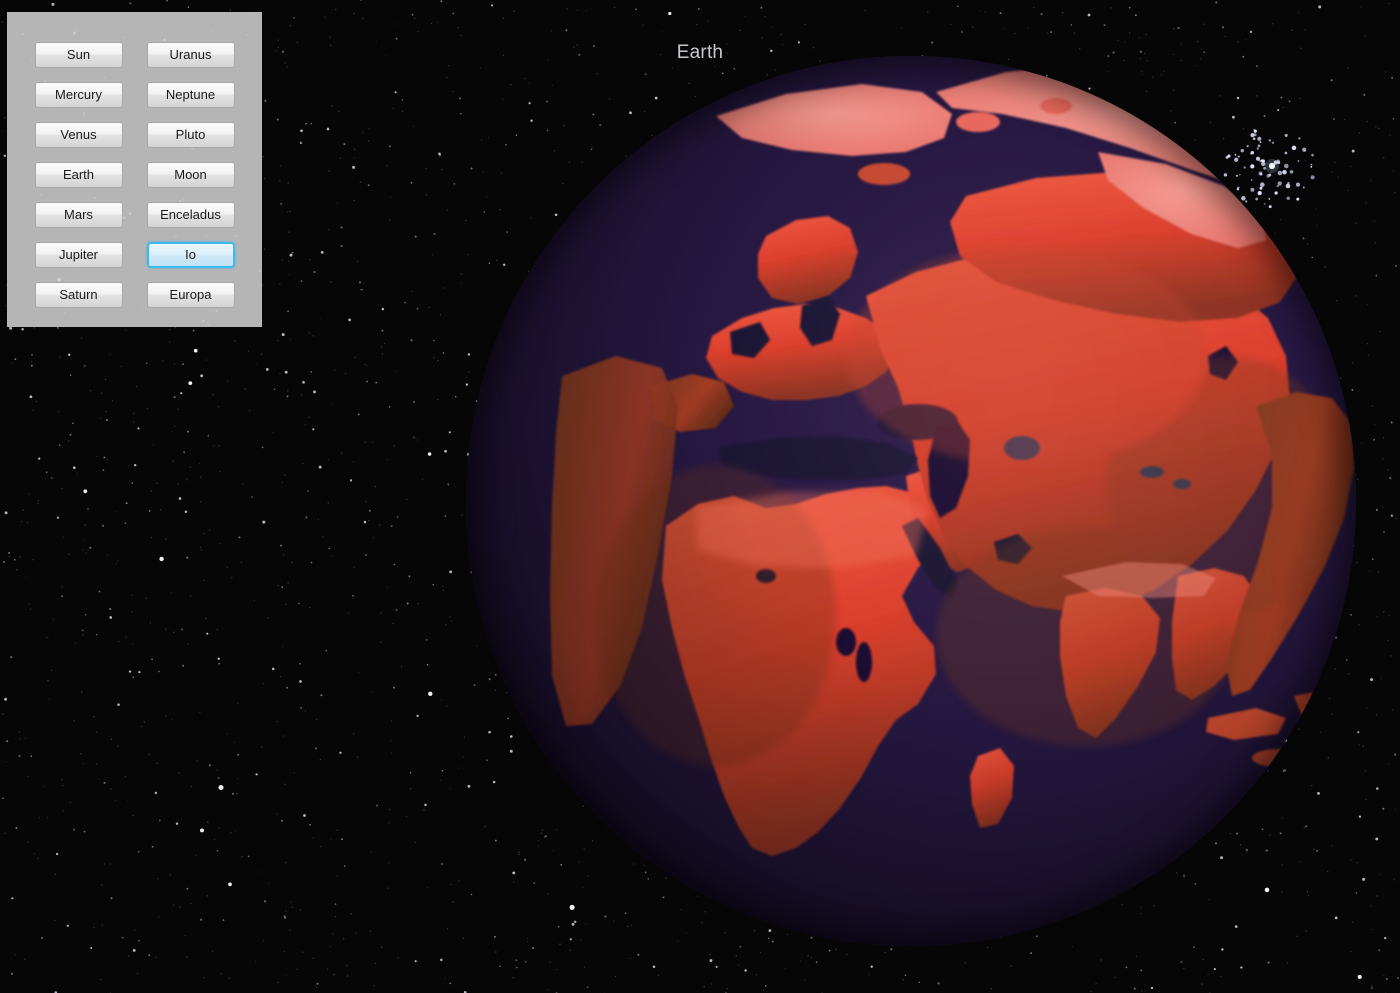 The width and height of the screenshot is (1400, 993). I want to click on body-button-earth: Earth, so click(78, 175).